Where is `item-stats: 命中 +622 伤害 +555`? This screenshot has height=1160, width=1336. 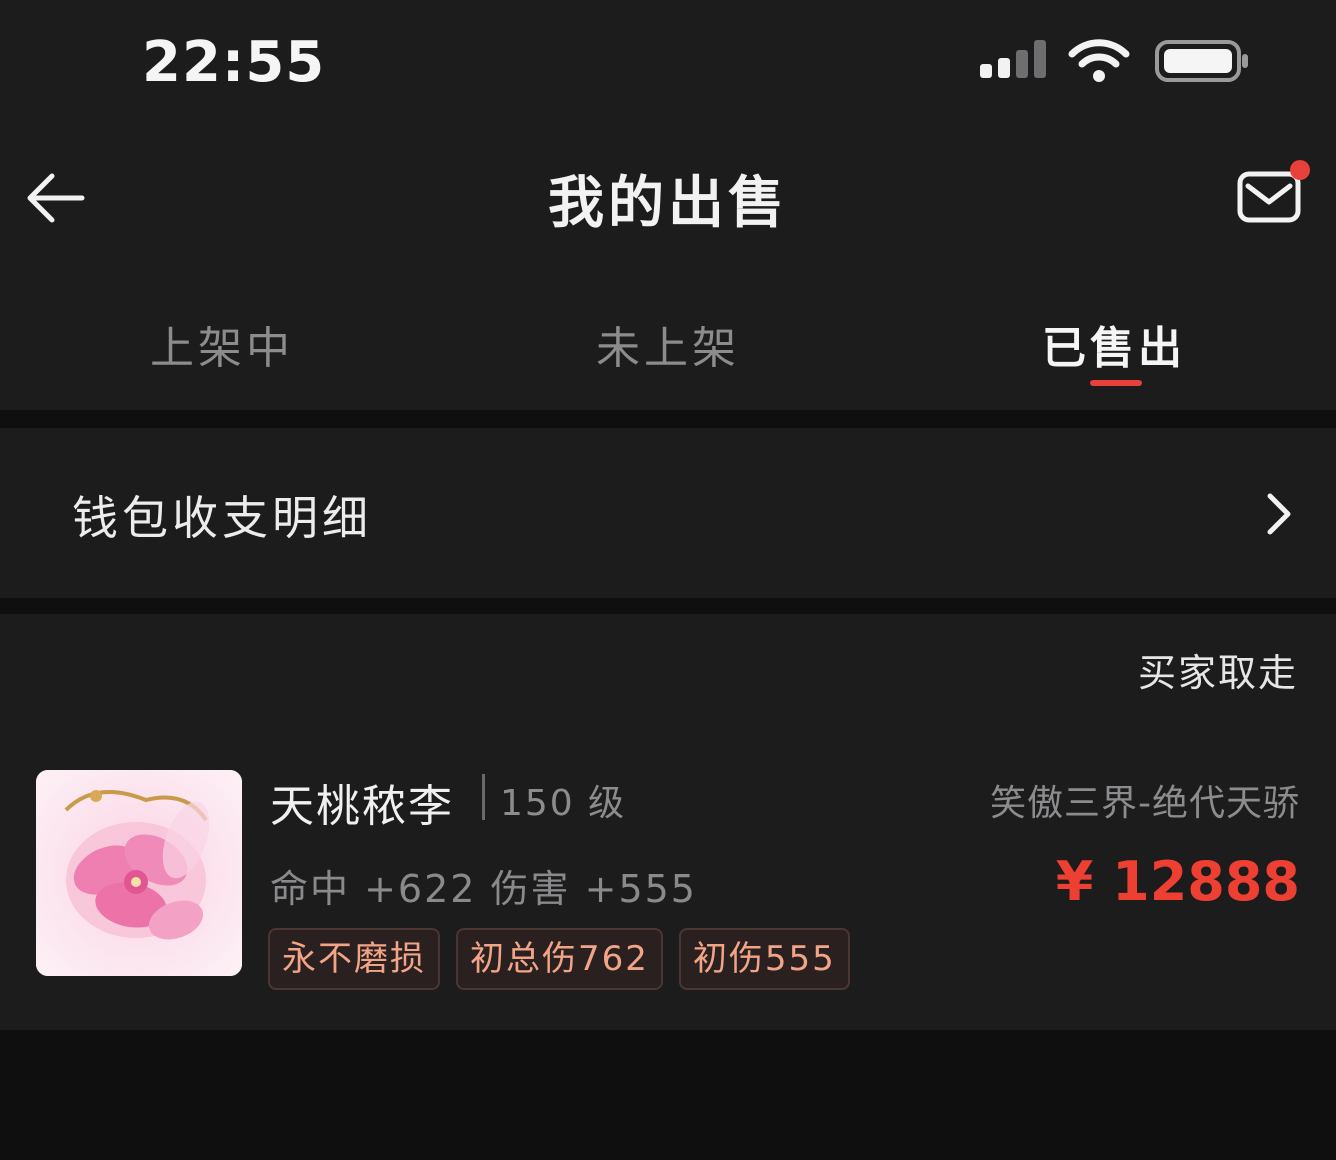
item-stats: 命中 +622 伤害 +555 is located at coordinates (483, 889).